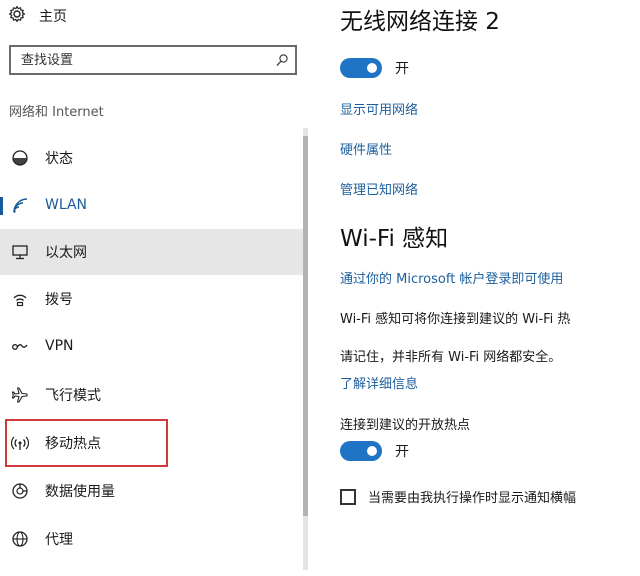  What do you see at coordinates (451, 277) in the screenshot?
I see `microsoft-signin-link: 通过你的 Microsoft 帐户登录即可使用` at bounding box center [451, 277].